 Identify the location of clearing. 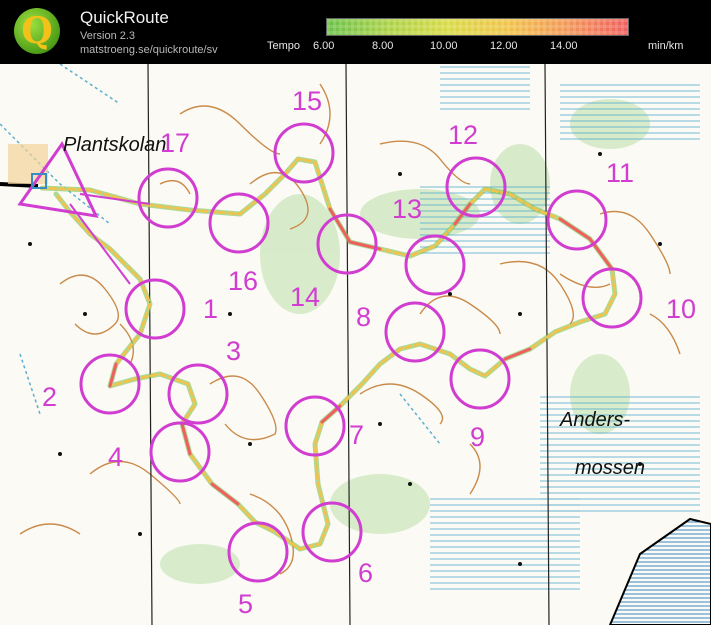
(28, 164).